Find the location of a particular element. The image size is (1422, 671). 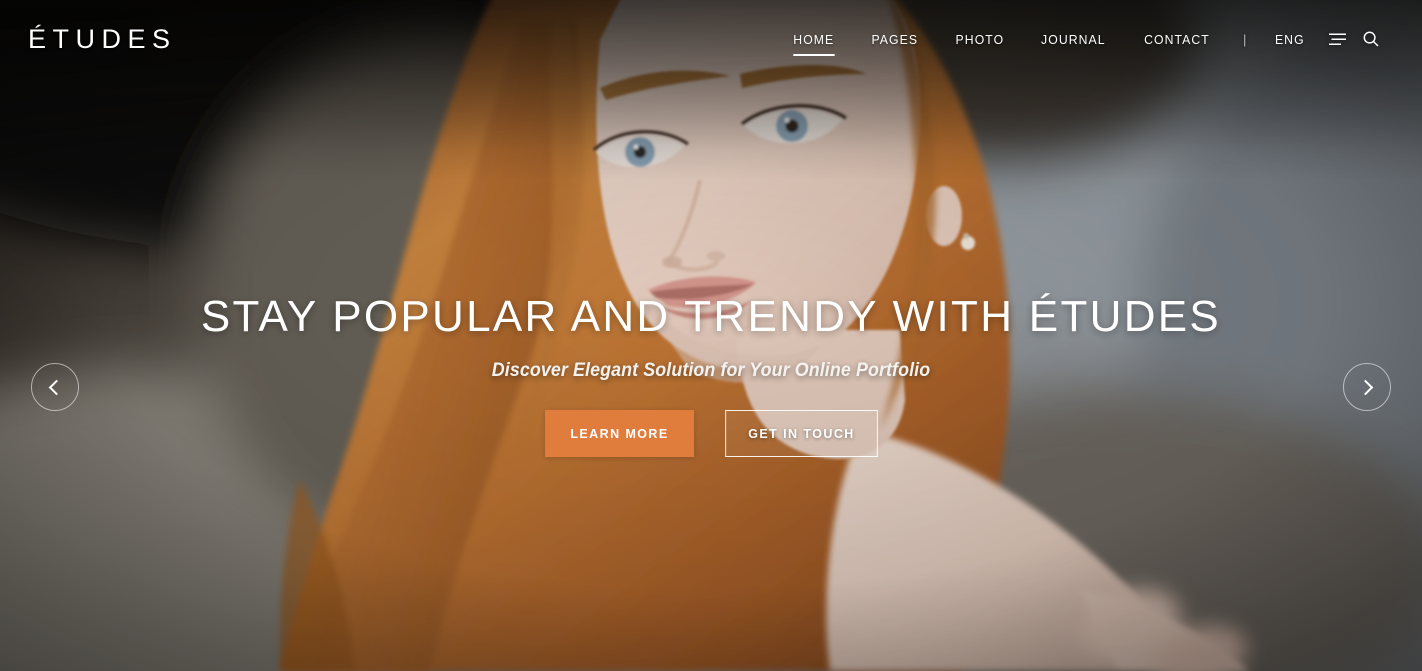

learn-more-button: LEARN MORE is located at coordinates (619, 434).